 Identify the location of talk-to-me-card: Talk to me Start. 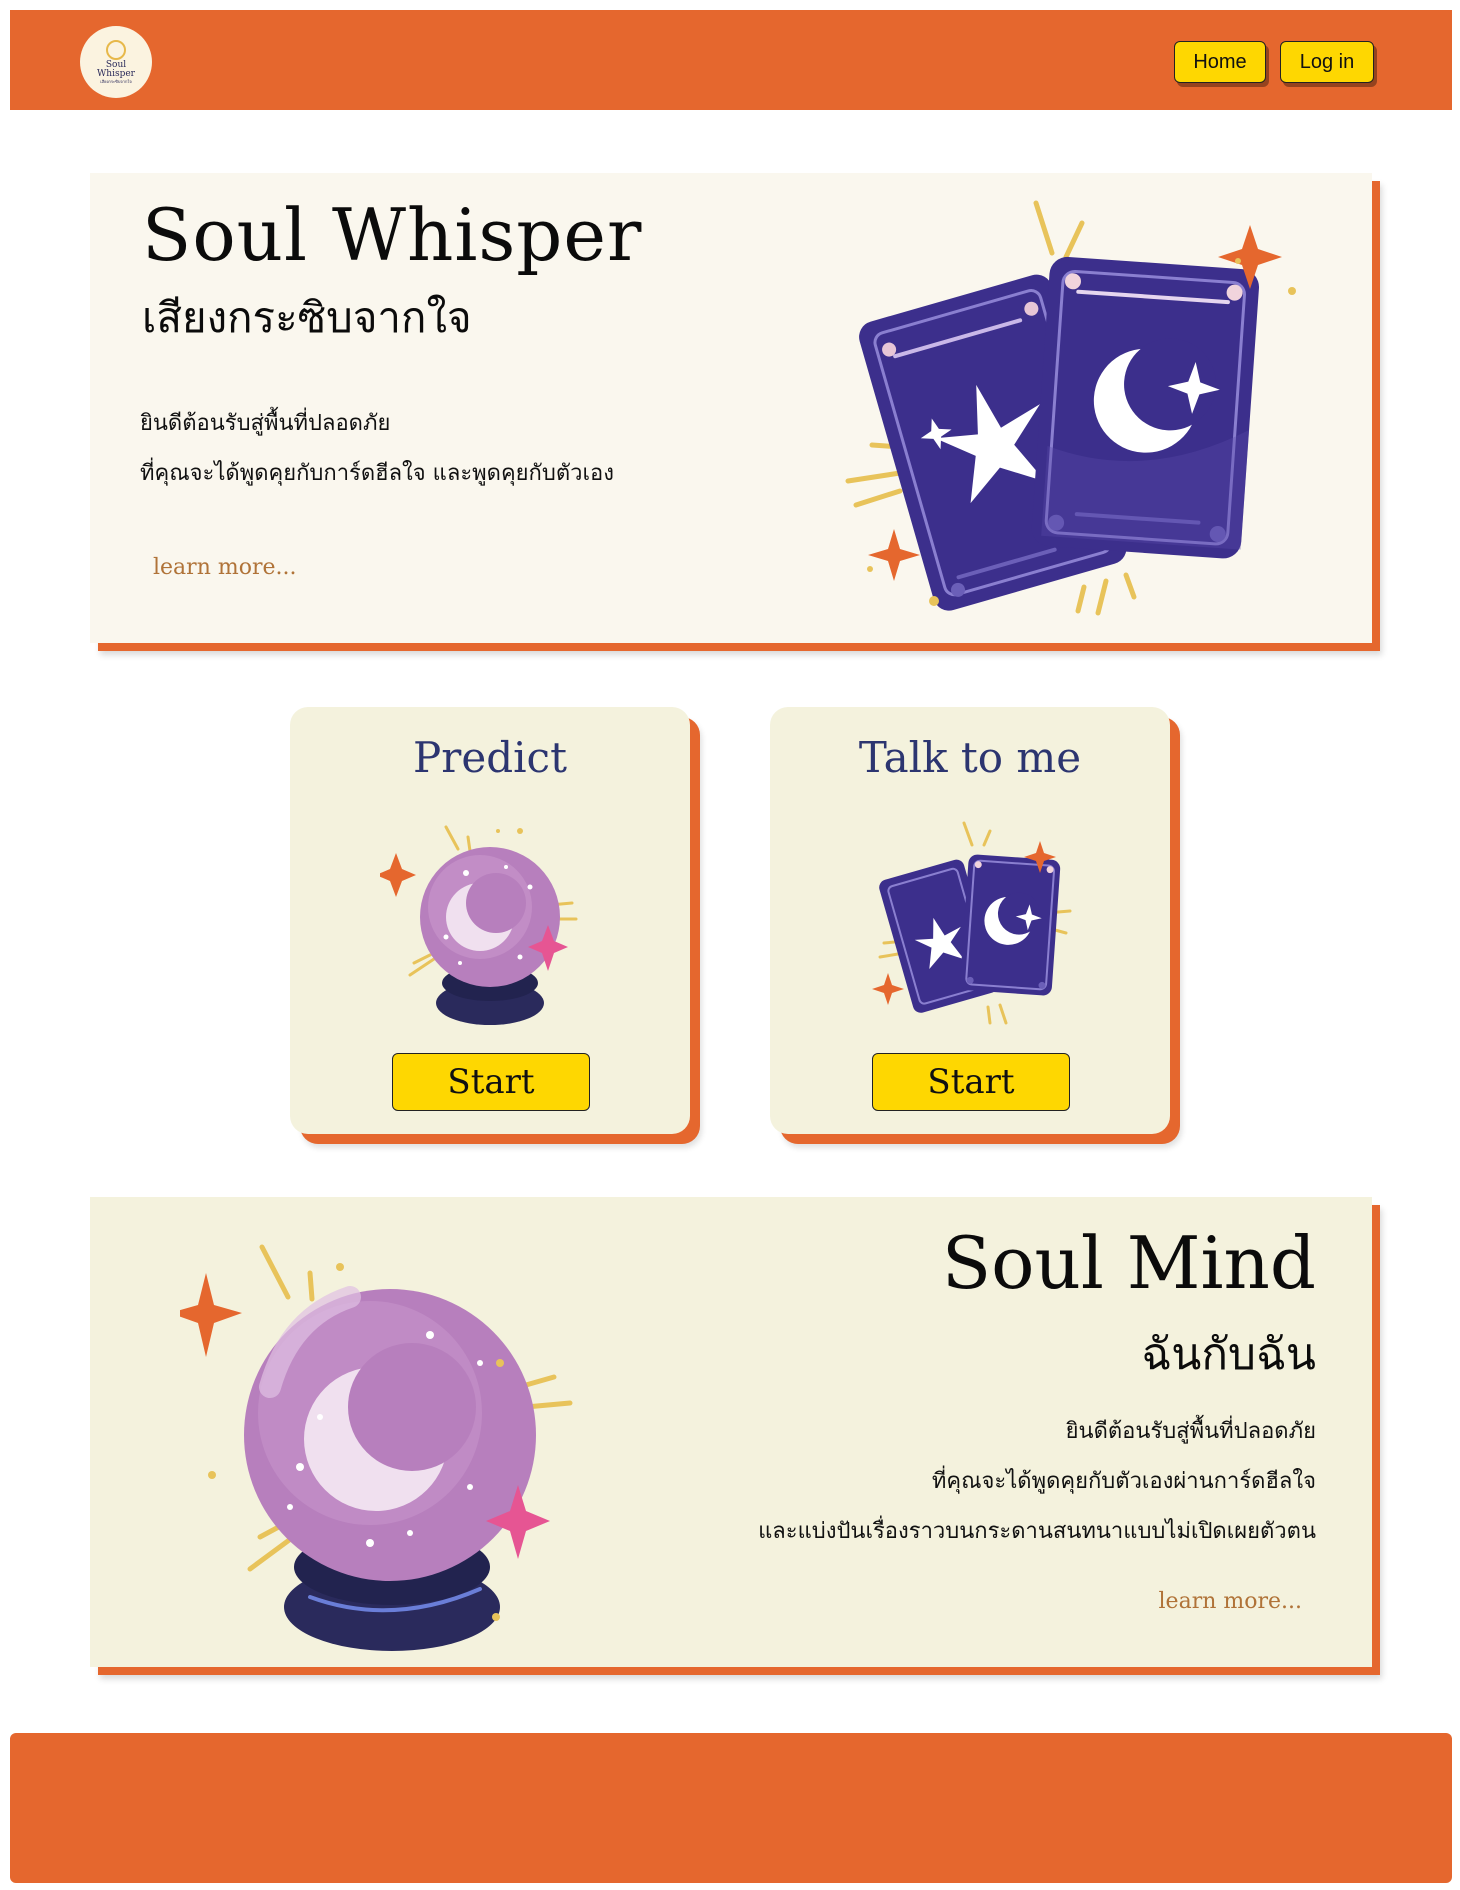
(970, 920).